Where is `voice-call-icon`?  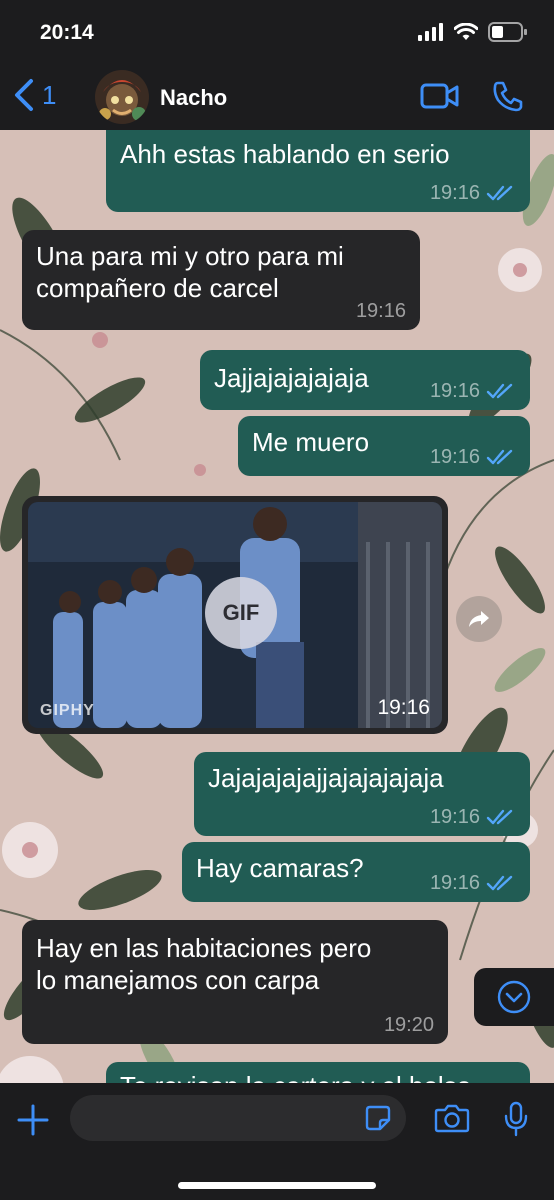
voice-call-icon is located at coordinates (508, 96).